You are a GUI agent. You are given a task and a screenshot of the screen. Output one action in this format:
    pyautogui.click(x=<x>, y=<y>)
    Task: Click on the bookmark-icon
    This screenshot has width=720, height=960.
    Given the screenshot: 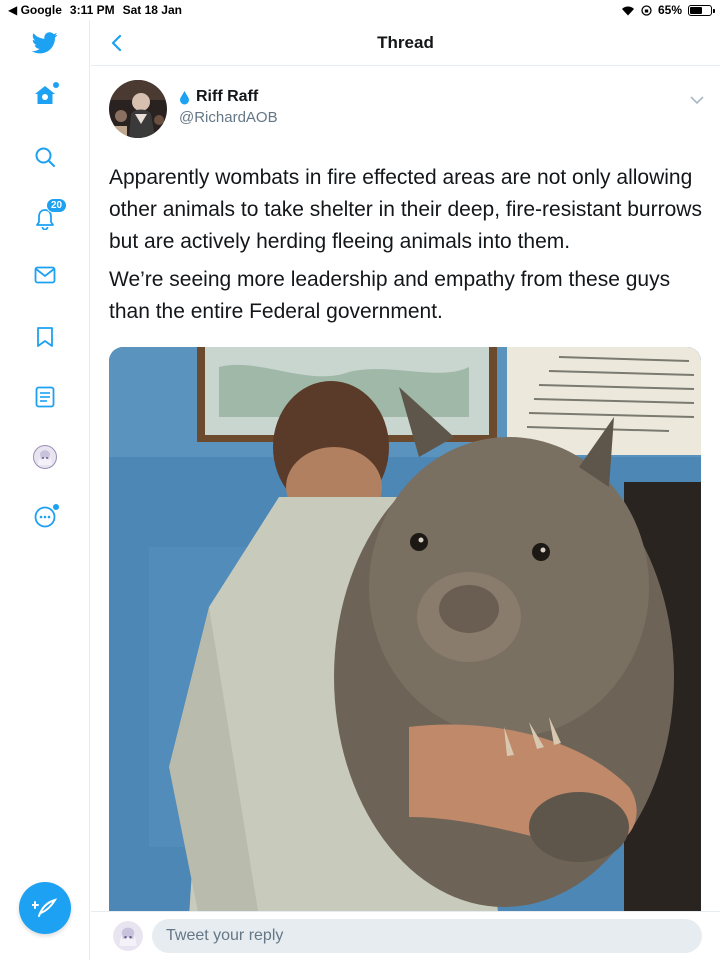 What is the action you would take?
    pyautogui.click(x=45, y=337)
    